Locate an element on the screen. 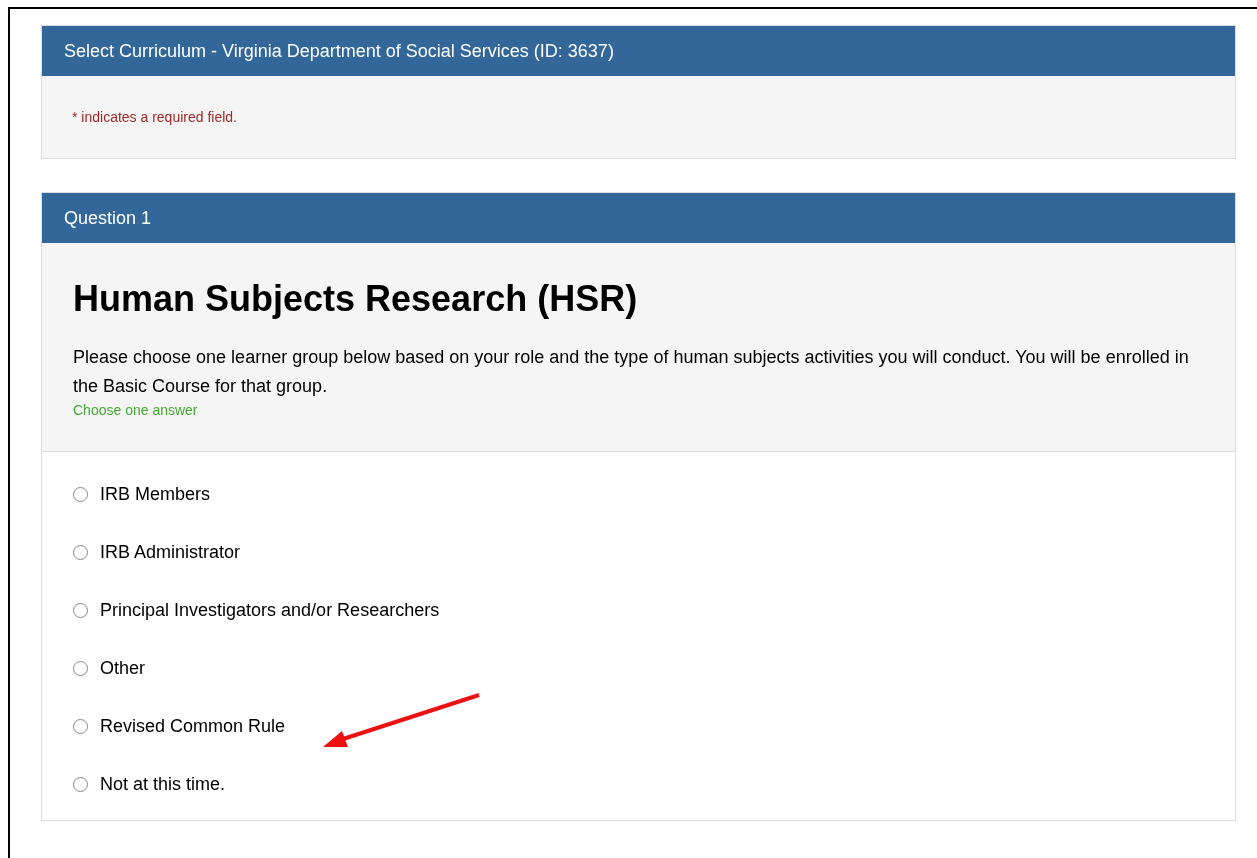  radio-option: Principal Investigators and/or Researchers is located at coordinates (638, 610).